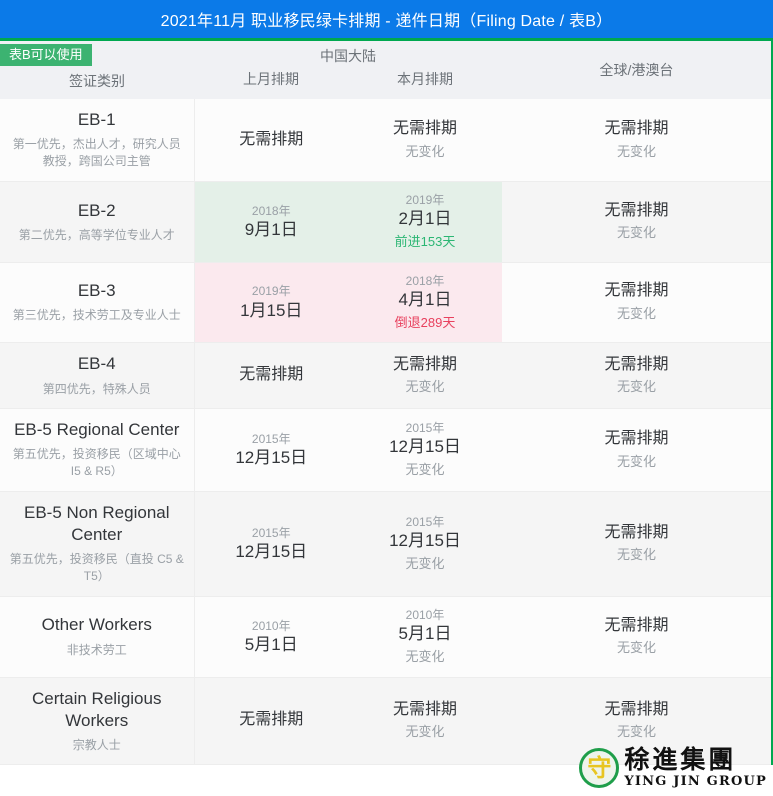  I want to click on category-title: EB-5 Regional Center, so click(97, 429).